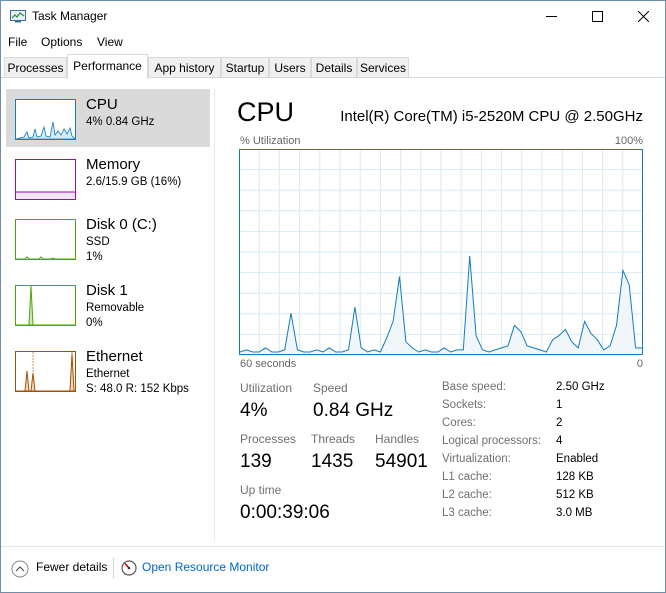 This screenshot has height=593, width=666. I want to click on spec-l3-cache-label: L3 cache:, so click(467, 513).